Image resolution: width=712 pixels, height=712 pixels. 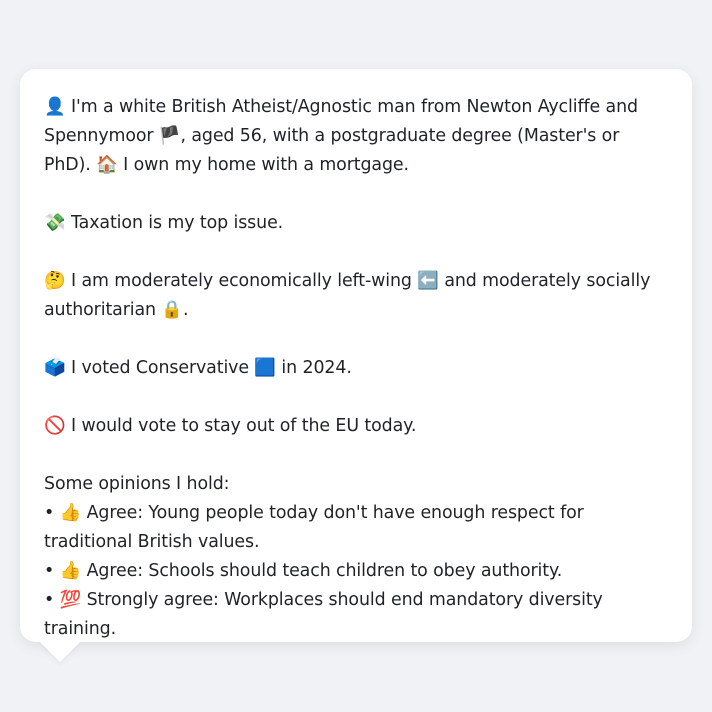 What do you see at coordinates (169, 136) in the screenshot?
I see `england-flag-icon: 🏴` at bounding box center [169, 136].